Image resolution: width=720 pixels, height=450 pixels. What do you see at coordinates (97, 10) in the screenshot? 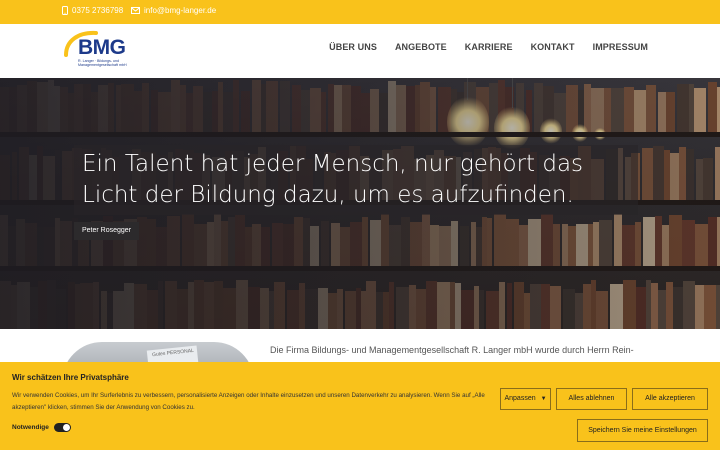
I see `phone-number: 0375 2736798` at bounding box center [97, 10].